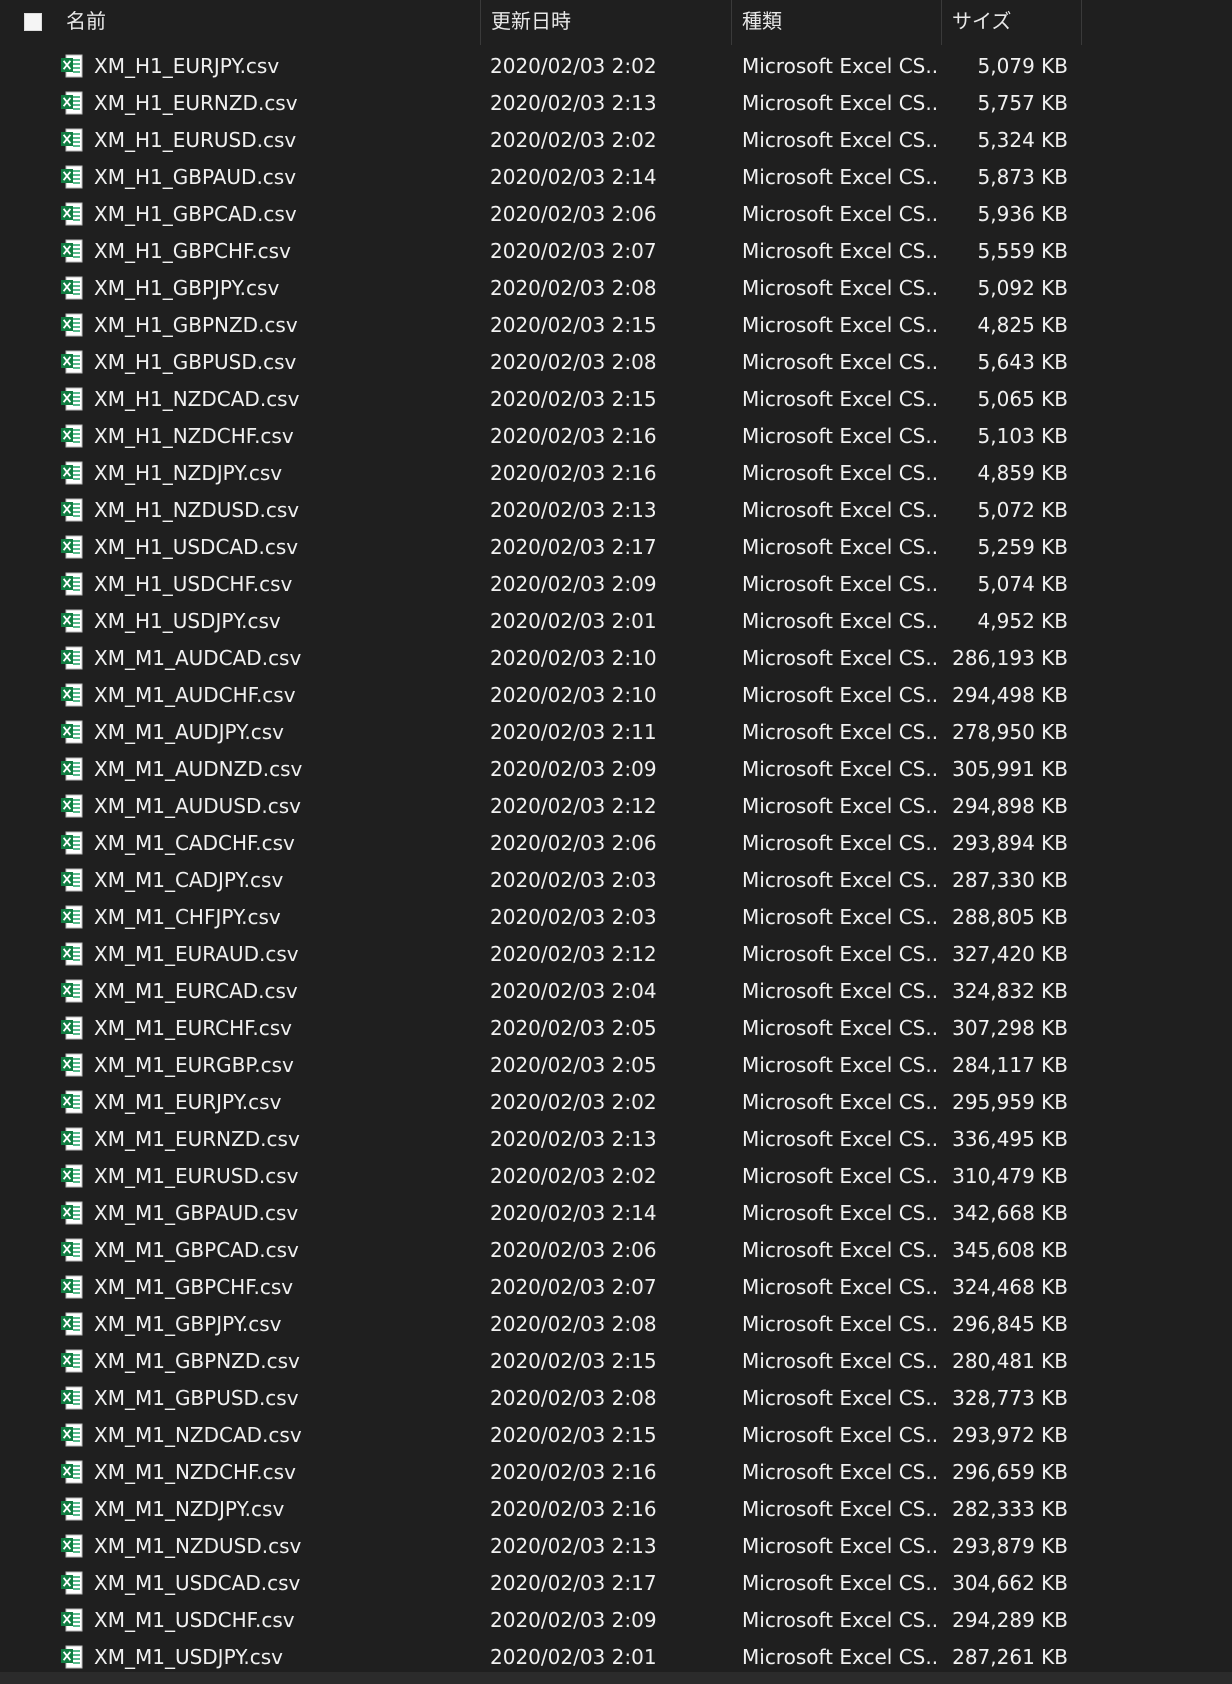 The width and height of the screenshot is (1232, 1684). I want to click on select-all-checkbox, so click(33, 22).